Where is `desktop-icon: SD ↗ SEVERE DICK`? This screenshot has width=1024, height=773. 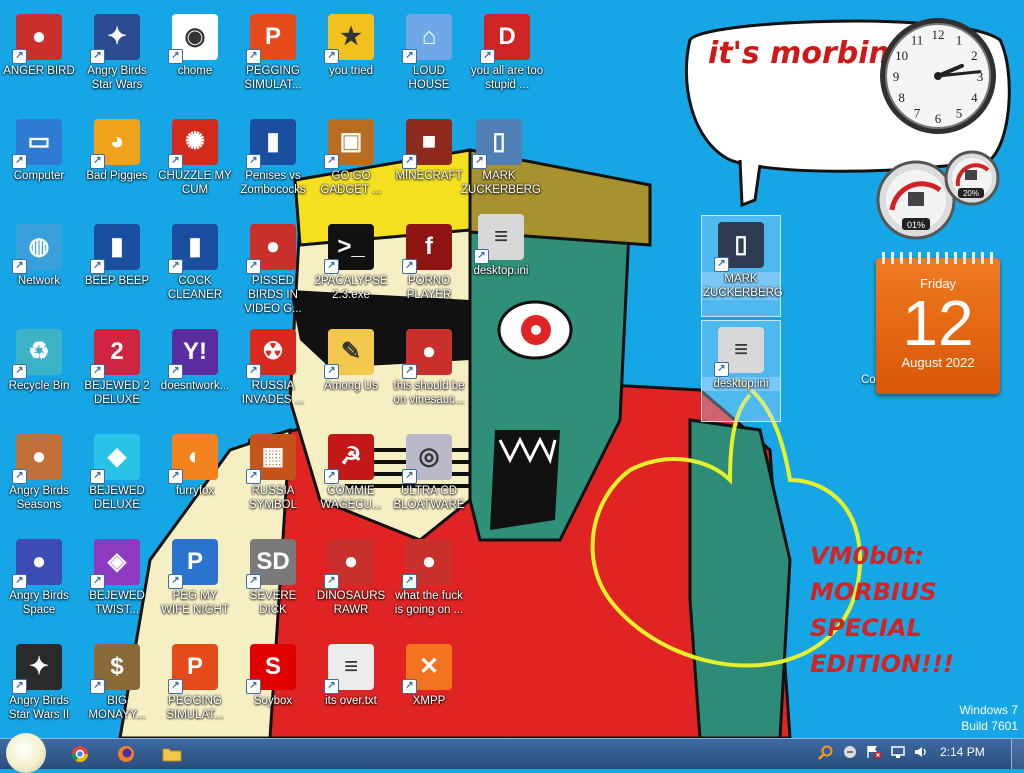
desktop-icon: SD ↗ SEVERE DICK is located at coordinates (273, 583).